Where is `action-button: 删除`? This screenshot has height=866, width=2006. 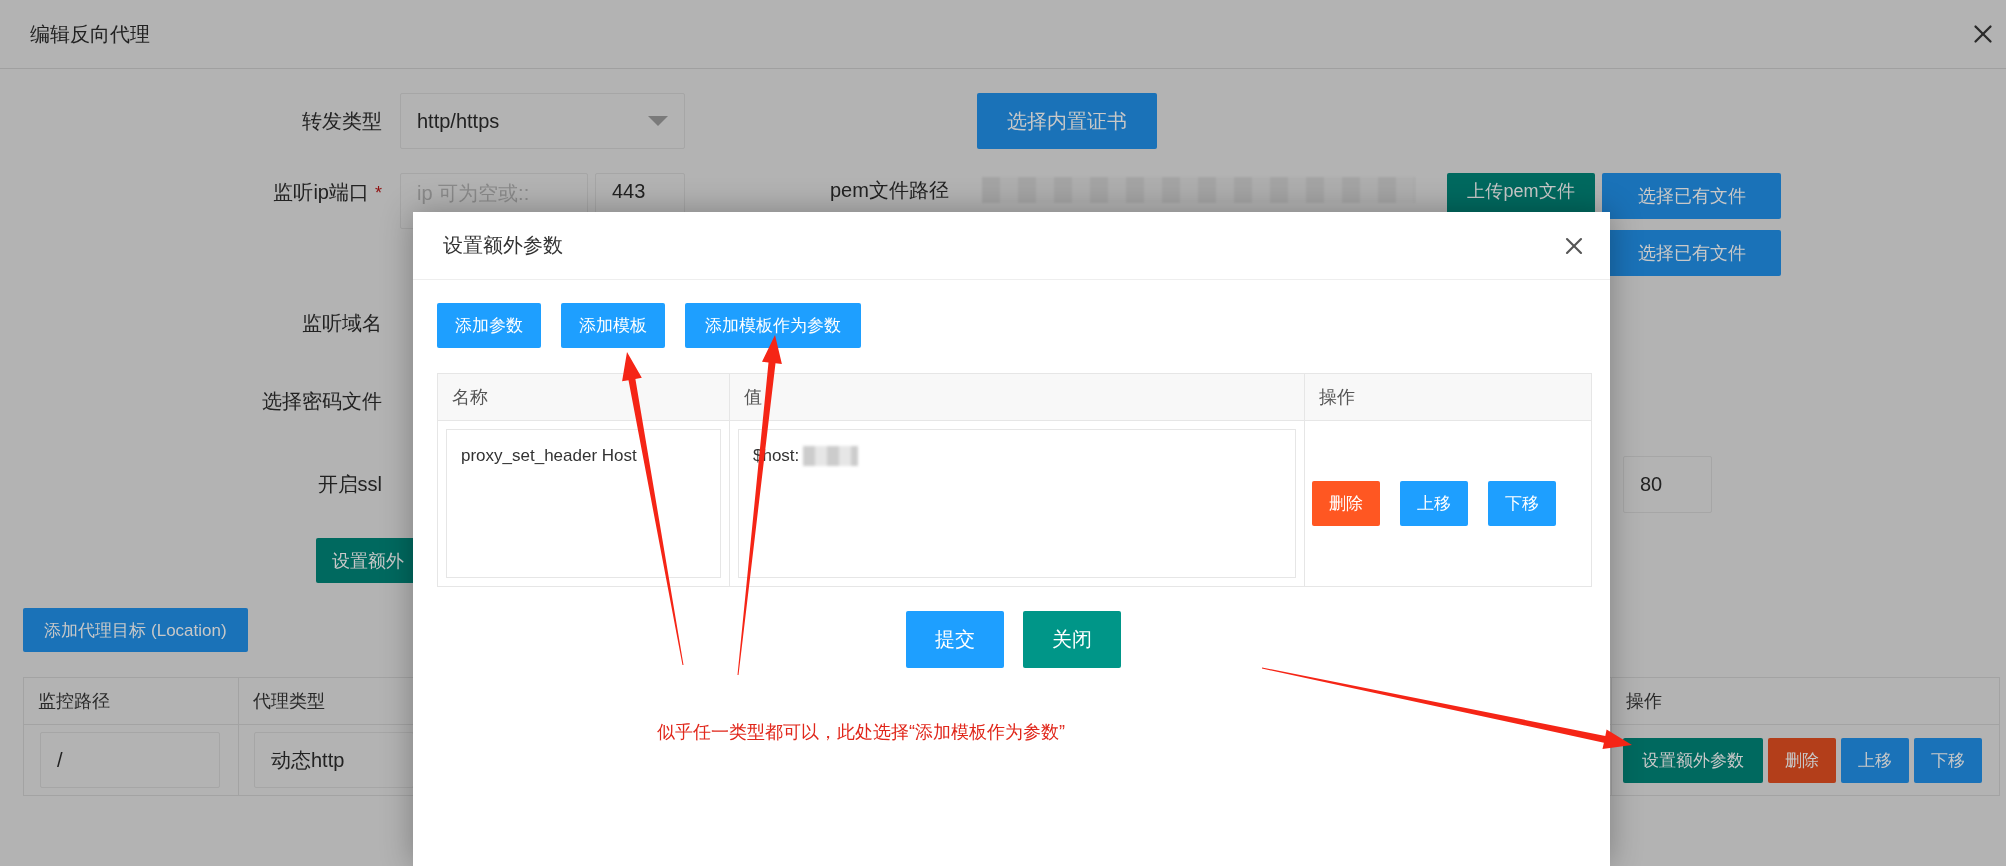
action-button: 删除 is located at coordinates (1802, 760).